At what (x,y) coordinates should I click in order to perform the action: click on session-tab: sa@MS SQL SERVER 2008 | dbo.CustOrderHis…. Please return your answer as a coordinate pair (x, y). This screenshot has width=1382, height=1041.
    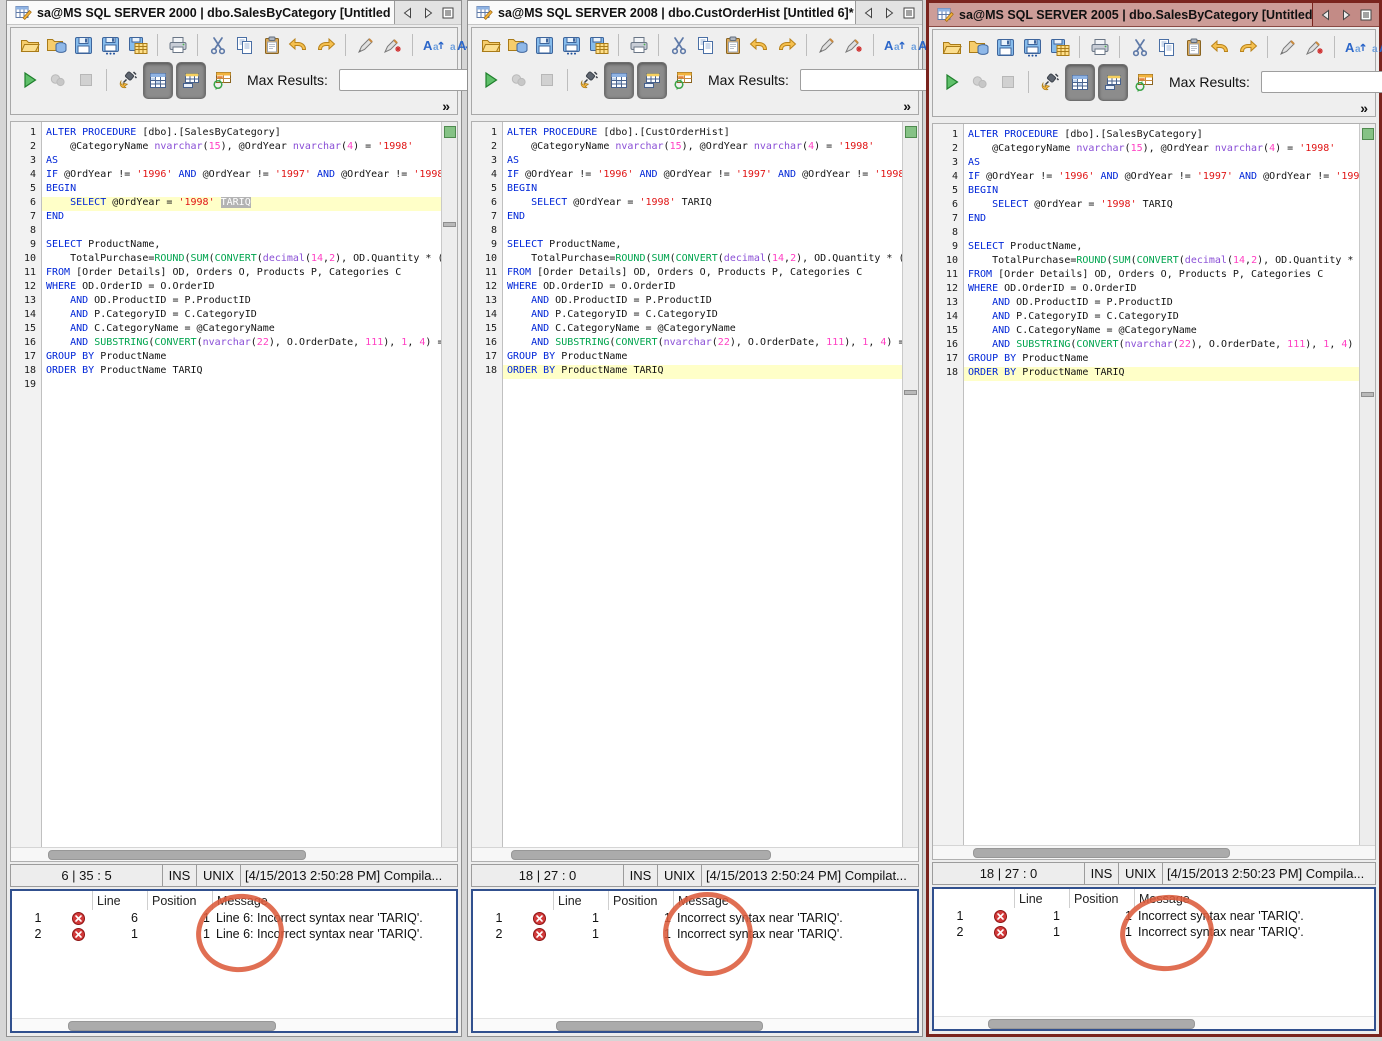
    Looking at the image, I should click on (662, 12).